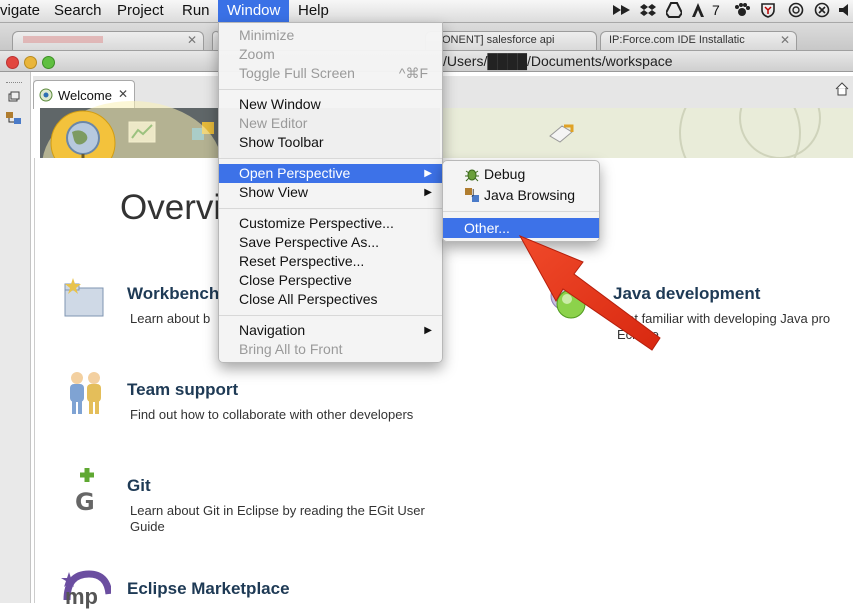 This screenshot has height=610, width=853. Describe the element at coordinates (139, 486) in the screenshot. I see `git-link: Git` at that location.